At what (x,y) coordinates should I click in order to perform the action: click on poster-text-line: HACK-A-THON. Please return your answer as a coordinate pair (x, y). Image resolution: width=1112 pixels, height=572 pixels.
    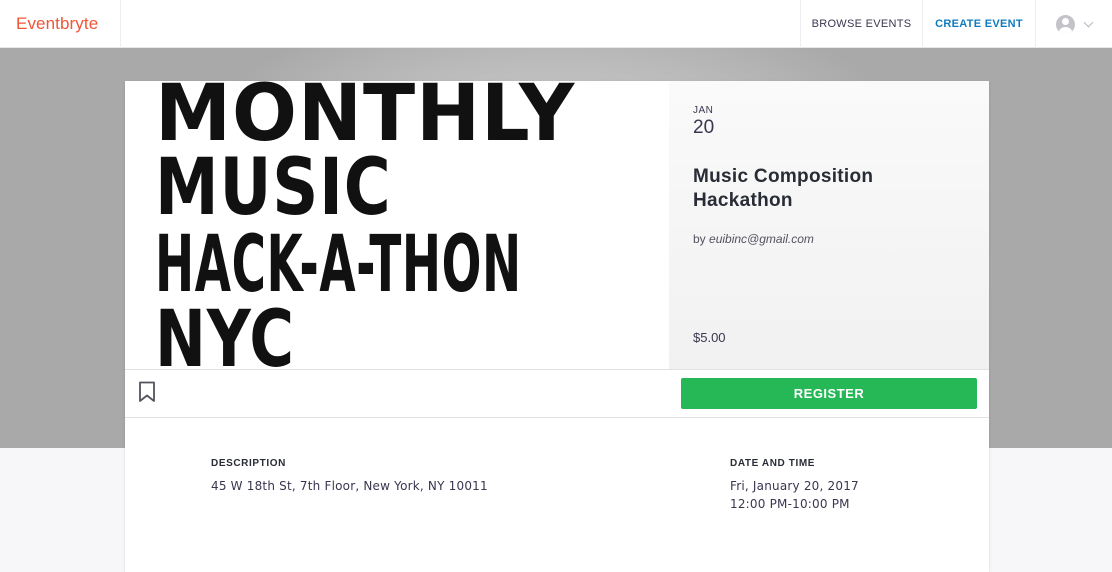
    Looking at the image, I should click on (338, 265).